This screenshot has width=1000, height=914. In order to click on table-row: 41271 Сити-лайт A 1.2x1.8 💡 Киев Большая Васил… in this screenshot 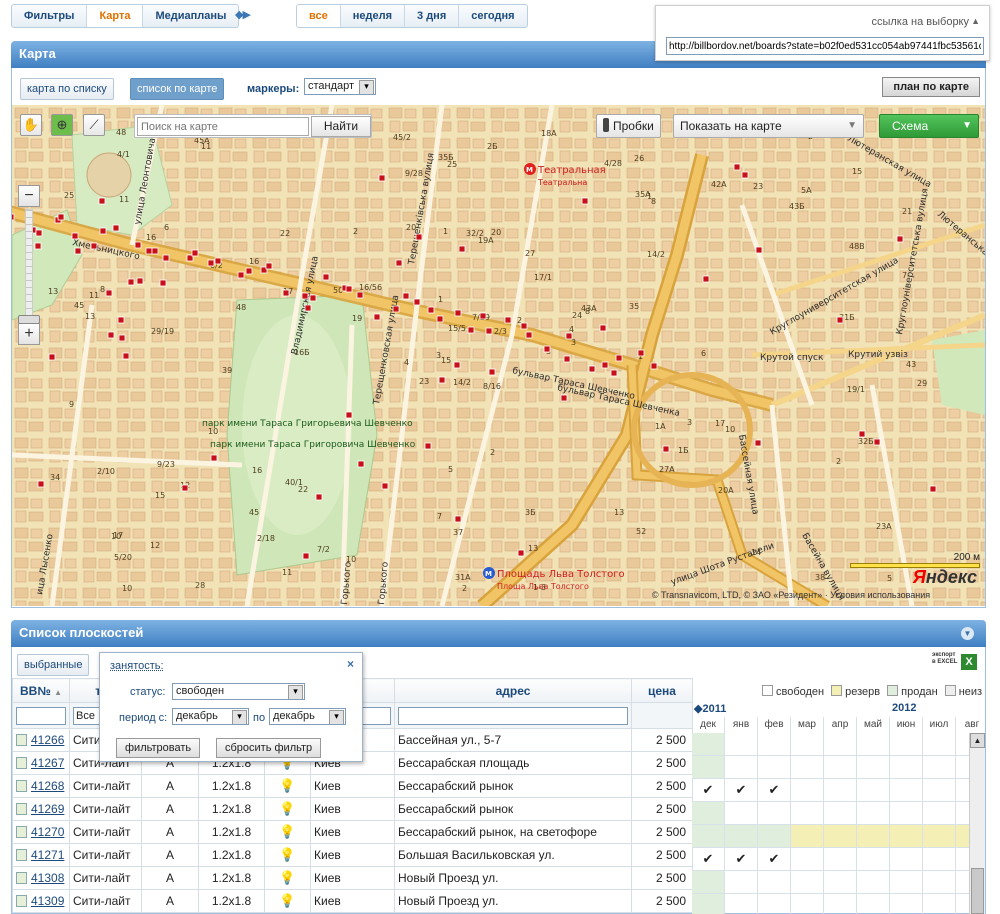, I will do `click(352, 855)`.